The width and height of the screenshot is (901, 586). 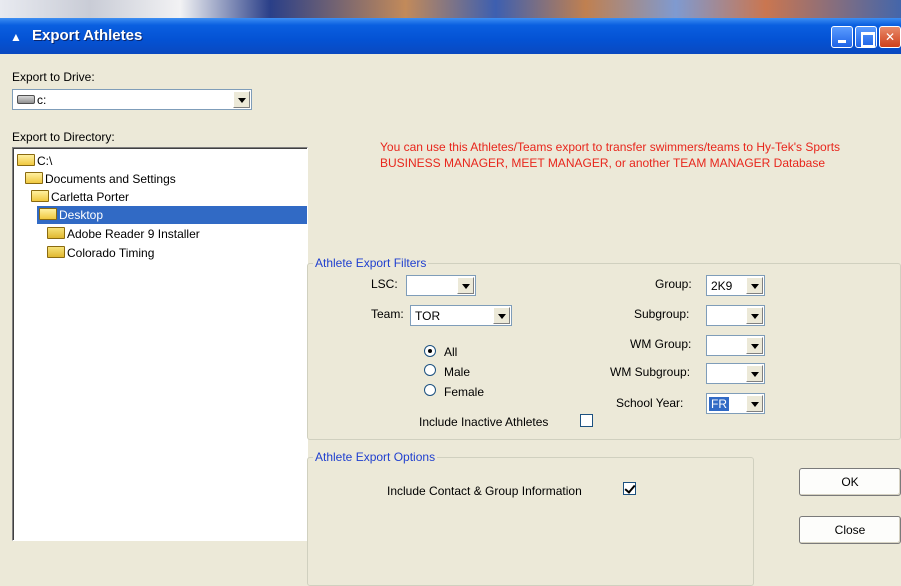 I want to click on radio-all-label: All, so click(x=451, y=352).